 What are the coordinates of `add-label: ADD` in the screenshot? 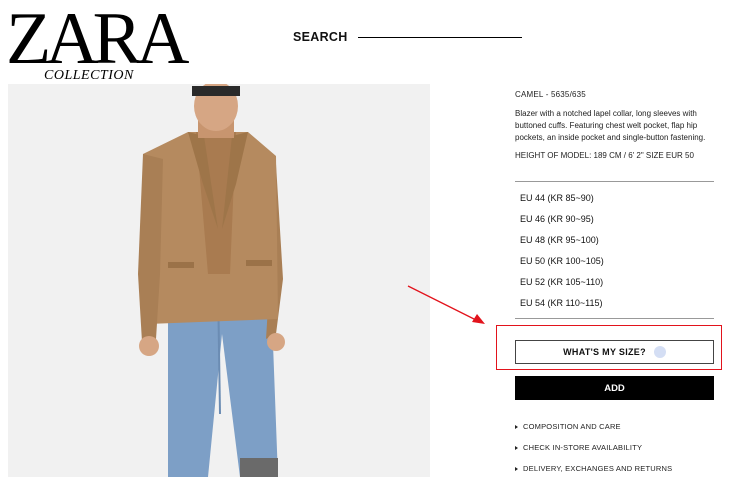 It's located at (614, 388).